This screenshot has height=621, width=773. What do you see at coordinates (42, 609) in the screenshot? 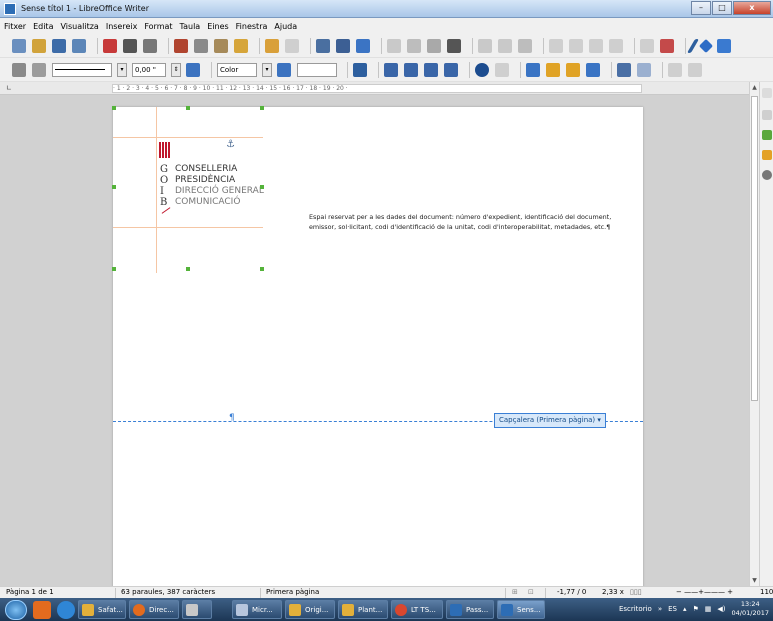
I see `media-player-icon` at bounding box center [42, 609].